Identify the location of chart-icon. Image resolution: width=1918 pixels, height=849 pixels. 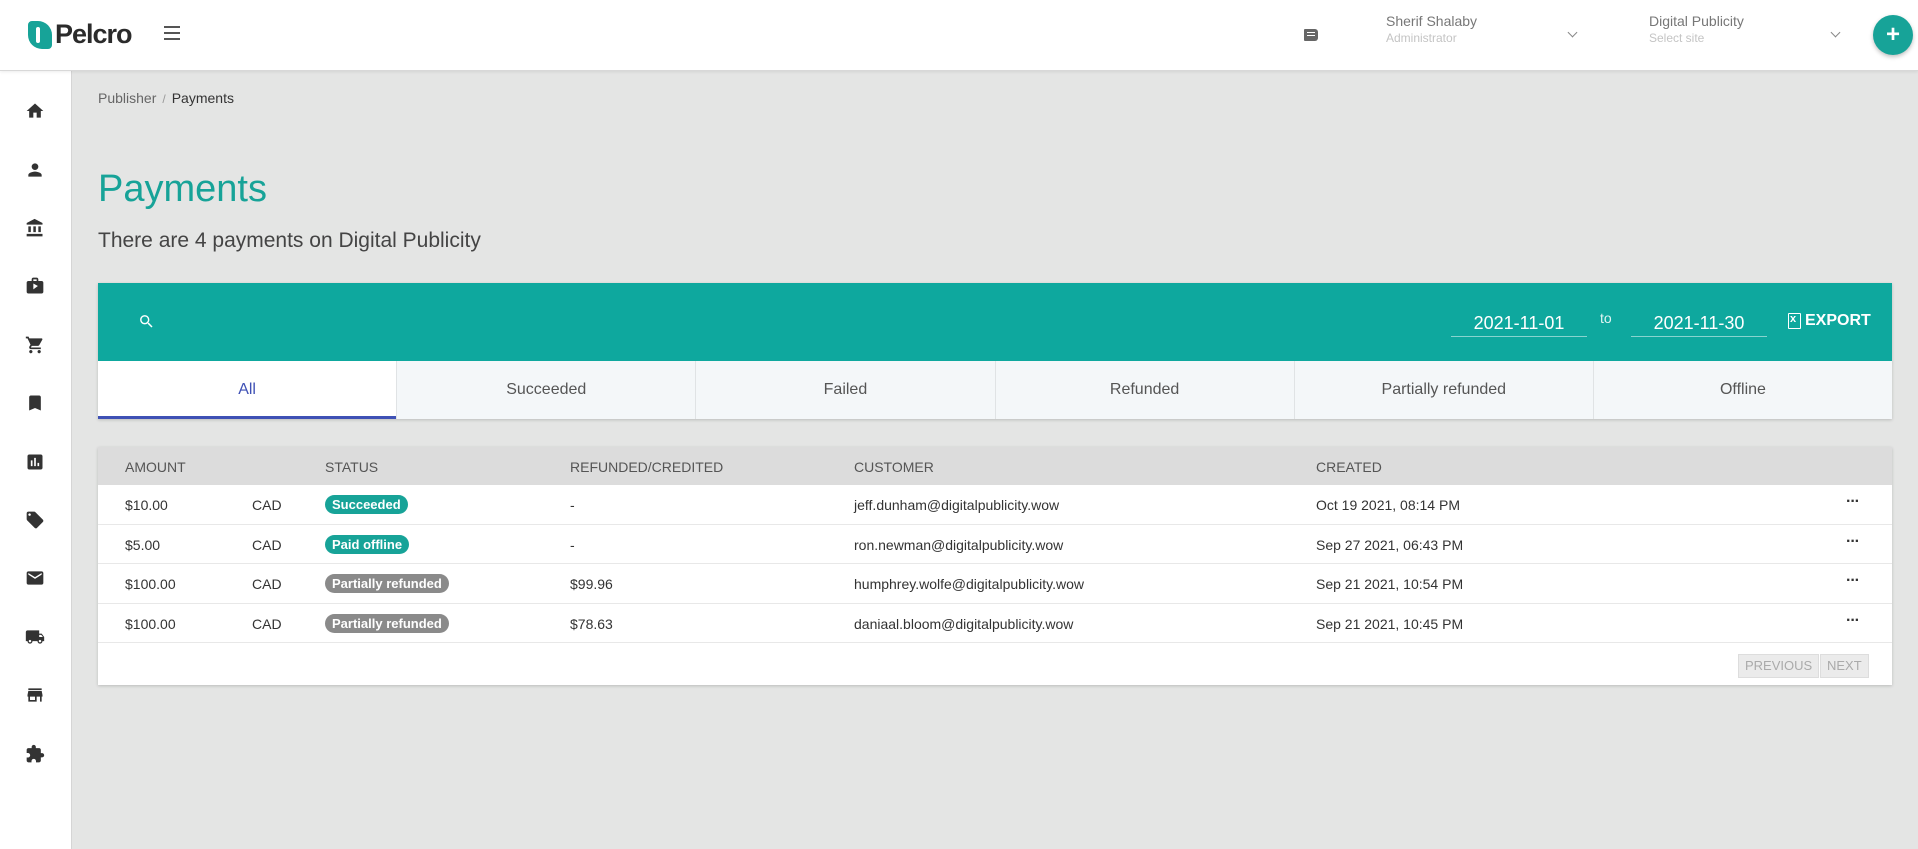
(35, 462).